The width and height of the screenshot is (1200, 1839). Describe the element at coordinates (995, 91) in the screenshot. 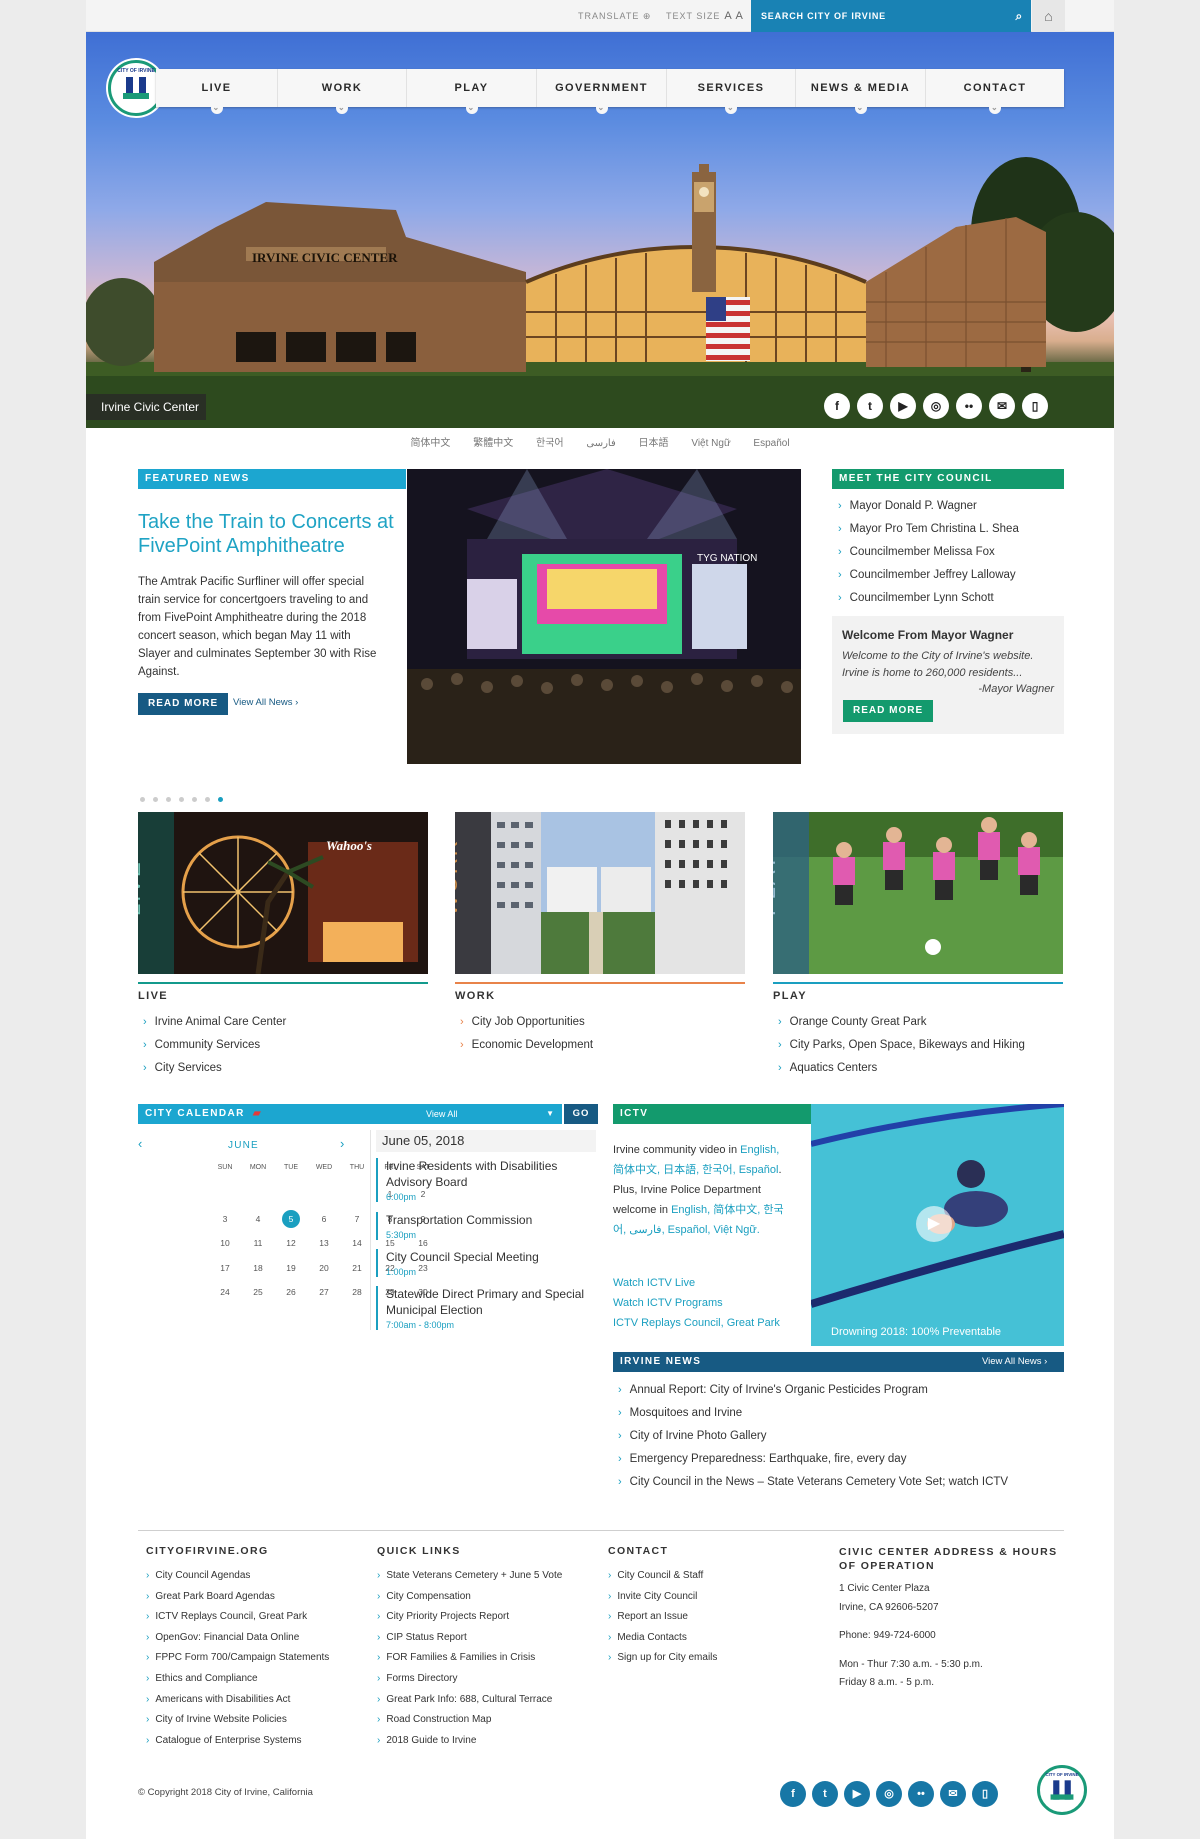

I see `nav-contact: CONTACT ⌄` at that location.